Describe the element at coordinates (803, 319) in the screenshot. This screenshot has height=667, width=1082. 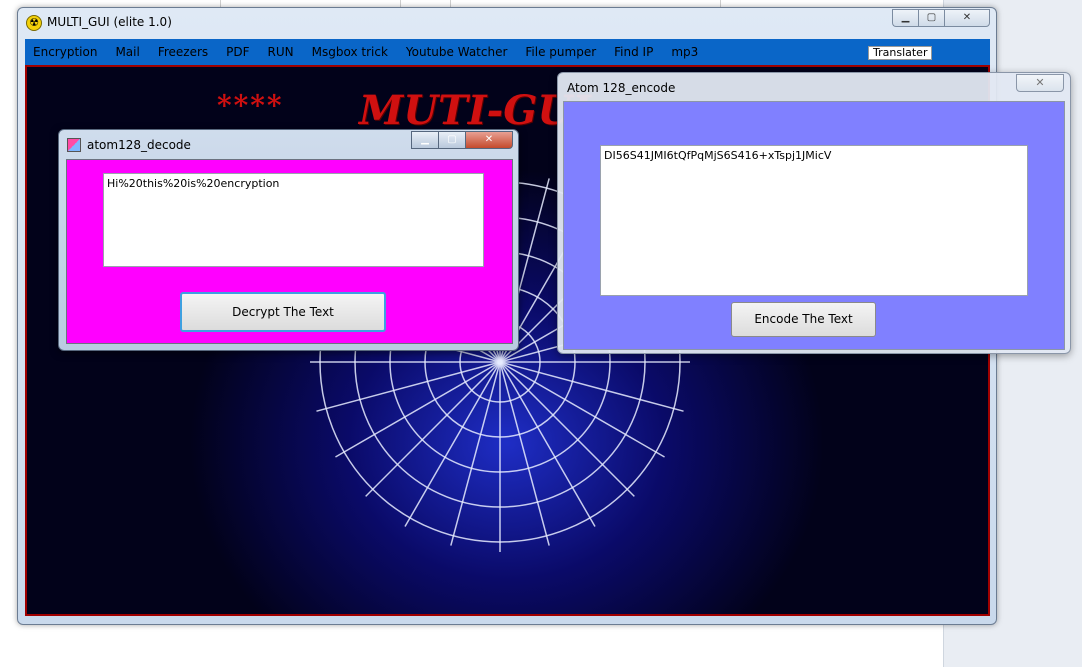
I see `encode-button: Encode The Text` at that location.